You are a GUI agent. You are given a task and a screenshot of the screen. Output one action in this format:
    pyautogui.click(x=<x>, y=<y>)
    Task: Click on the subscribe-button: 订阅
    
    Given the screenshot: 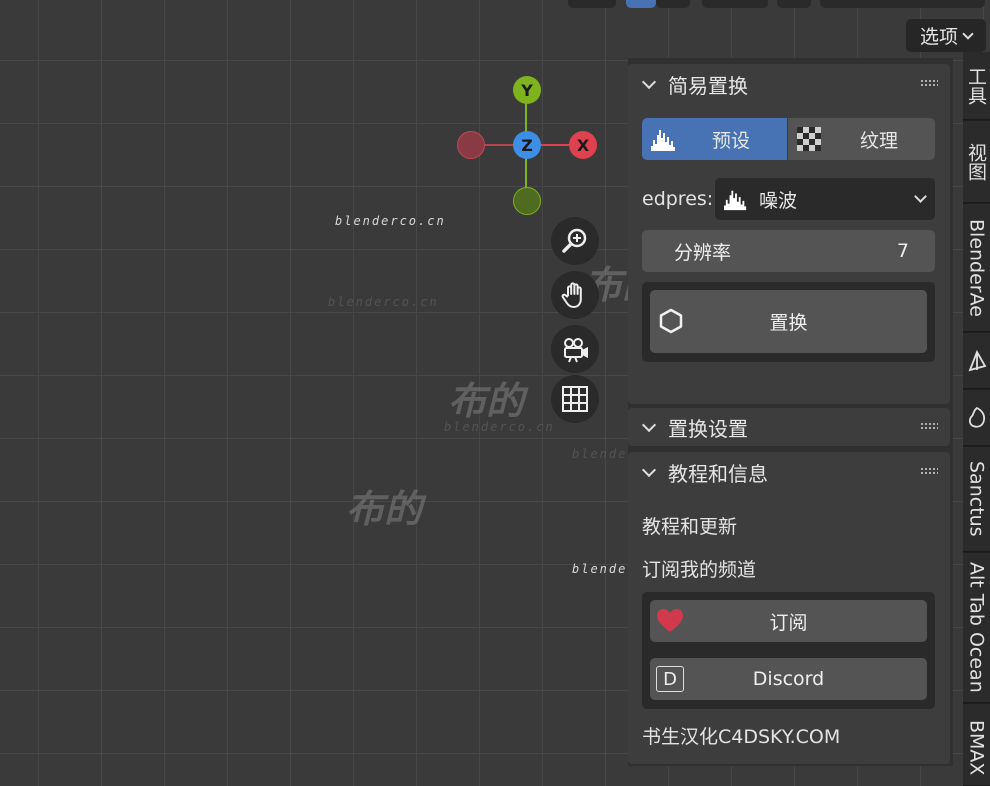 What is the action you would take?
    pyautogui.click(x=788, y=621)
    